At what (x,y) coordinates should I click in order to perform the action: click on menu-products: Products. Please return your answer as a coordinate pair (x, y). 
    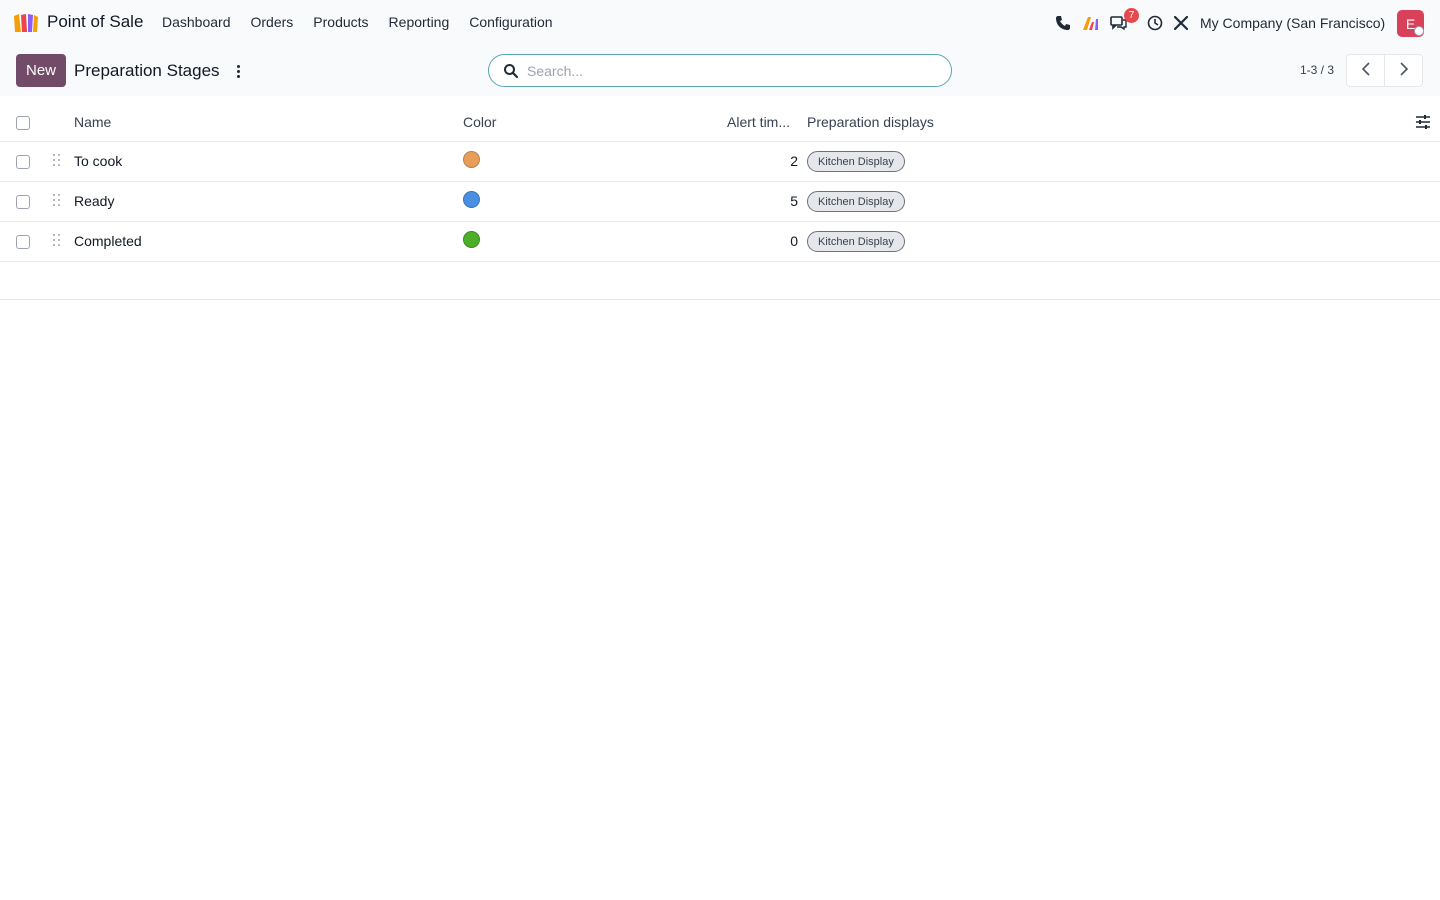
    Looking at the image, I should click on (340, 22).